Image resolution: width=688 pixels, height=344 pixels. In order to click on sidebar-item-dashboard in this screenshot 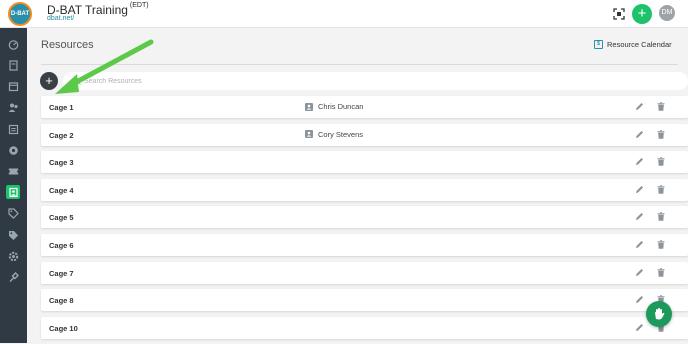, I will do `click(13, 44)`.